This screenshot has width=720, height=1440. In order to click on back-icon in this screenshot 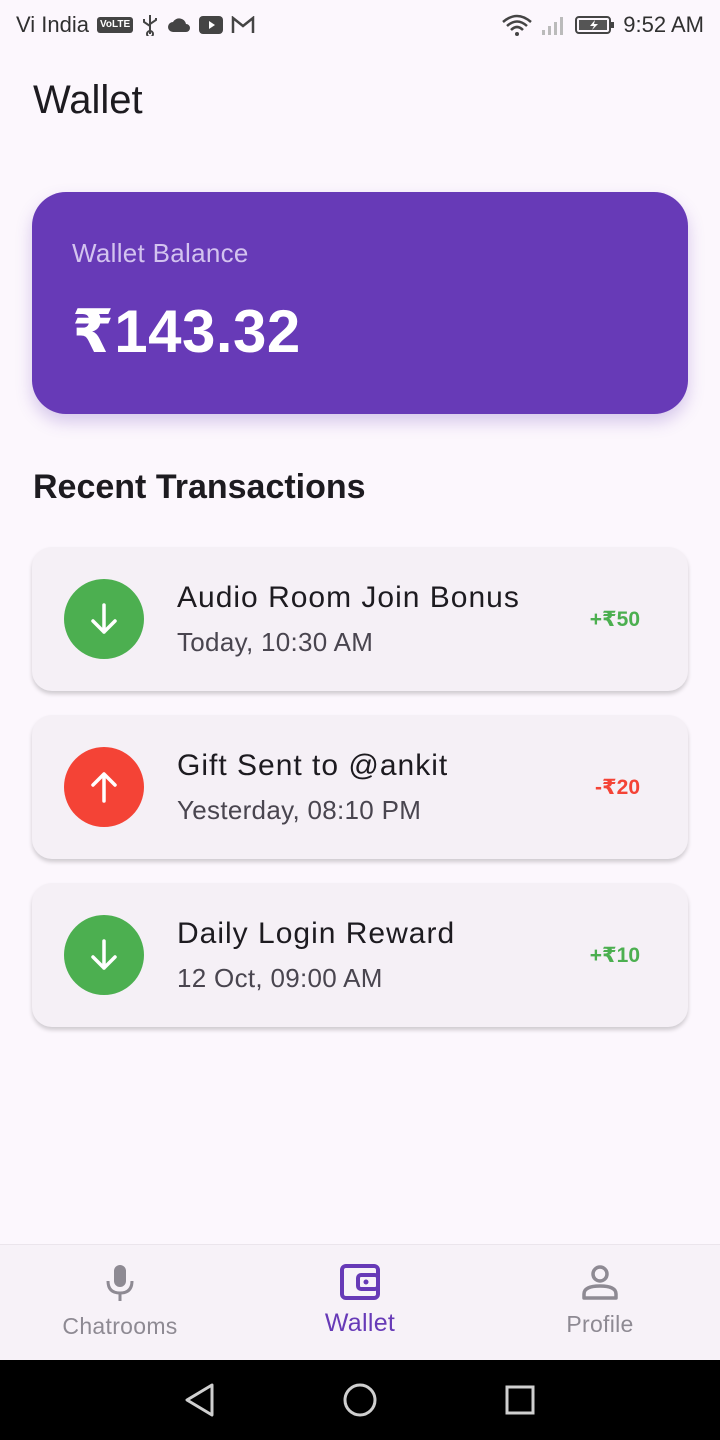, I will do `click(200, 1400)`.